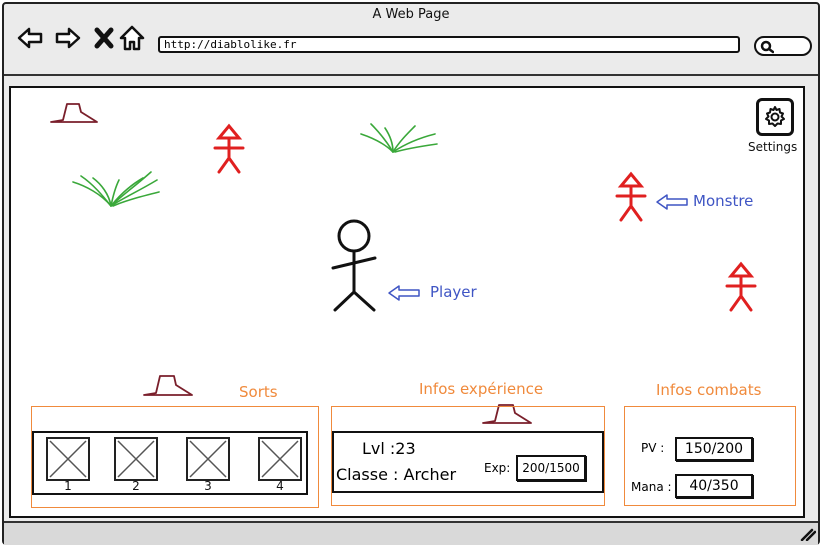 The height and width of the screenshot is (547, 824). I want to click on gear-icon, so click(775, 116).